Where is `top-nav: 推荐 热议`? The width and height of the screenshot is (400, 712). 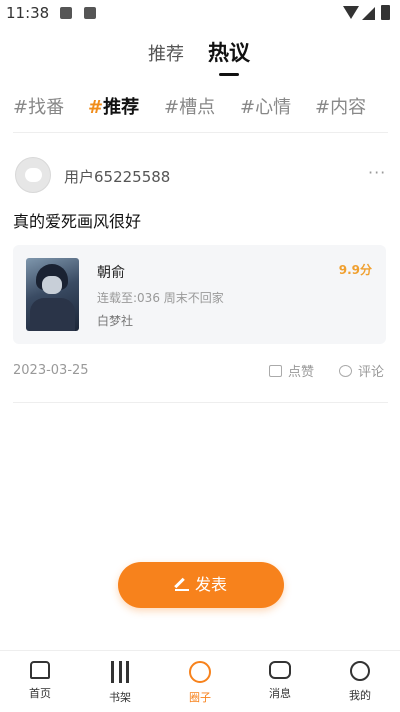
top-nav: 推荐 热议 is located at coordinates (200, 57).